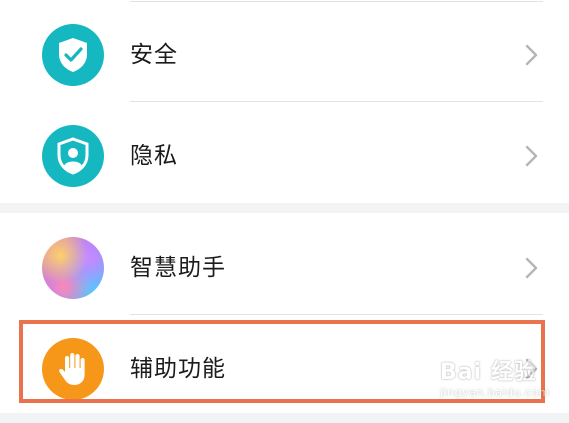  I want to click on smart-assistant-icon, so click(73, 268).